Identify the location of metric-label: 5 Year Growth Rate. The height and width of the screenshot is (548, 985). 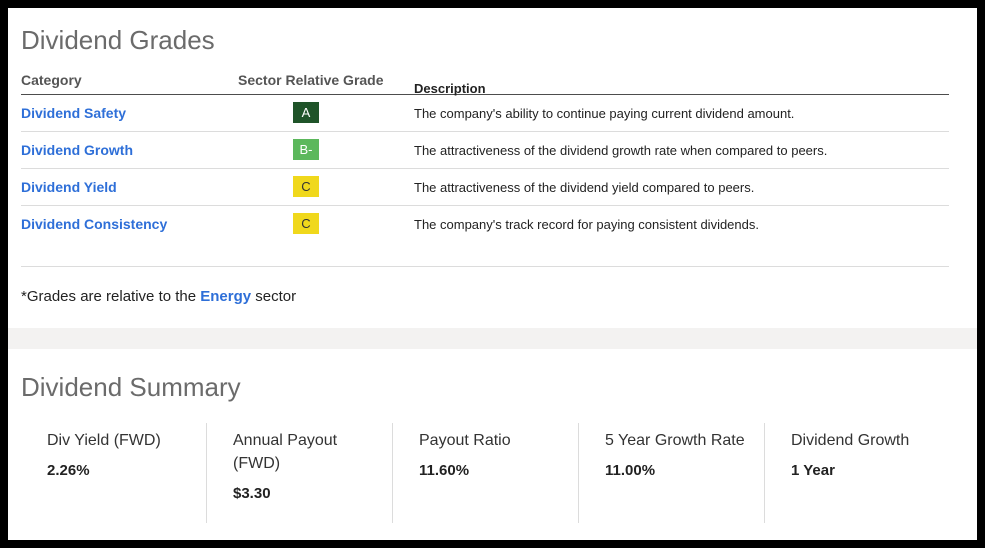
(675, 440).